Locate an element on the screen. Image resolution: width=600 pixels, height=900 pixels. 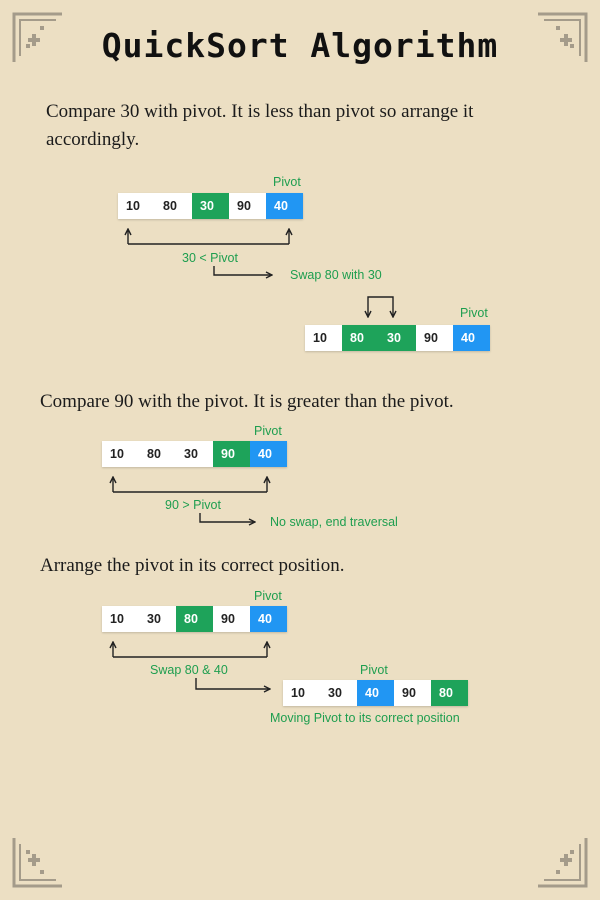
s2-action-label: No swap, end traversal is located at coordinates (334, 522).